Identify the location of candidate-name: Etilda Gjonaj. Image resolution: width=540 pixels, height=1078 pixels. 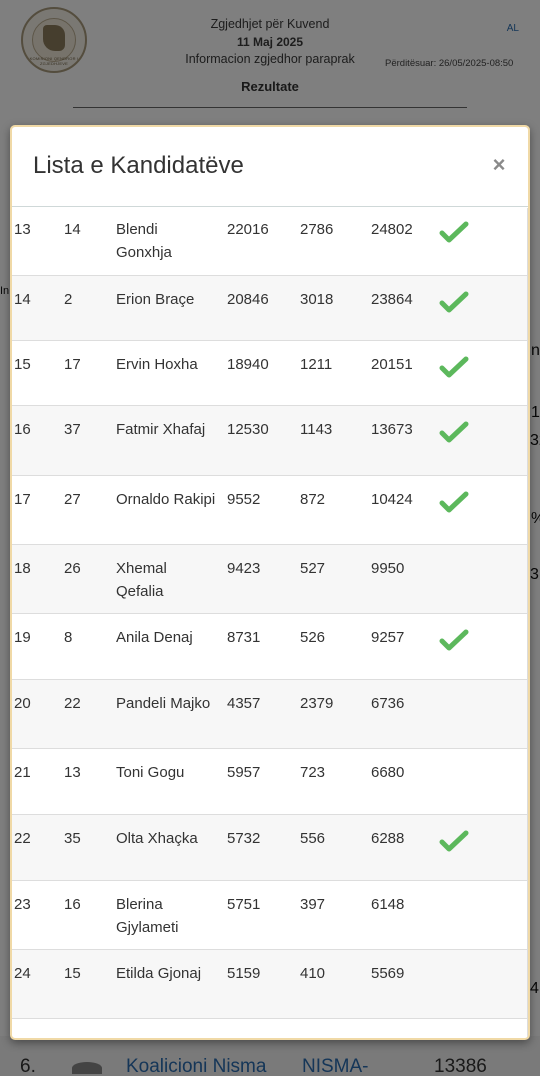
(159, 973).